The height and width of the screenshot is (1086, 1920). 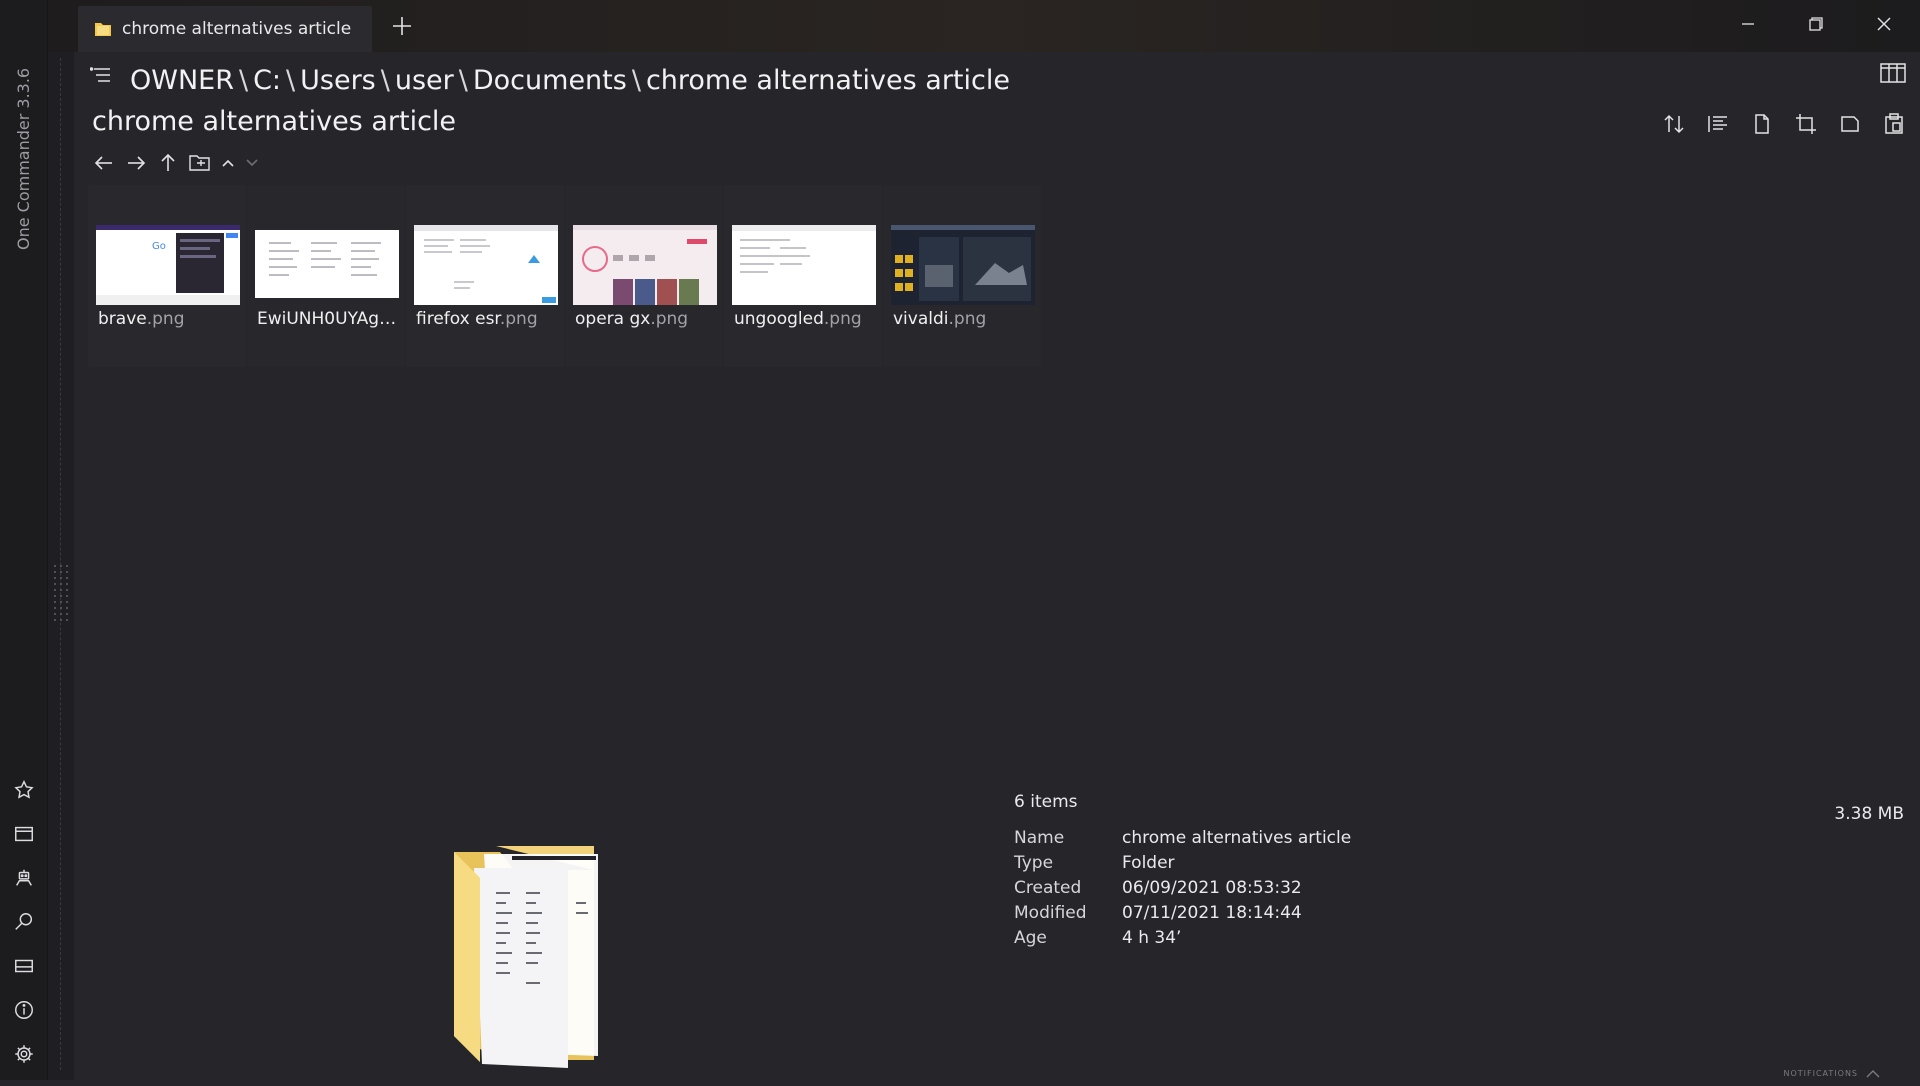 I want to click on rail-tools, so click(x=24, y=924).